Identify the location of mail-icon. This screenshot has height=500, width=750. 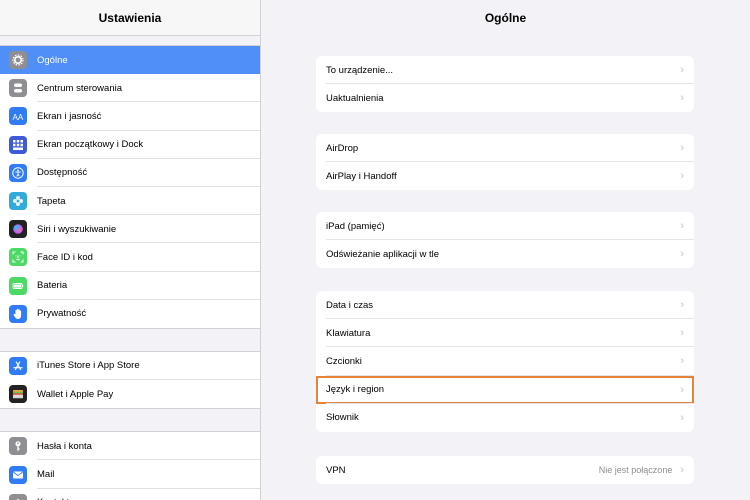
(18, 474).